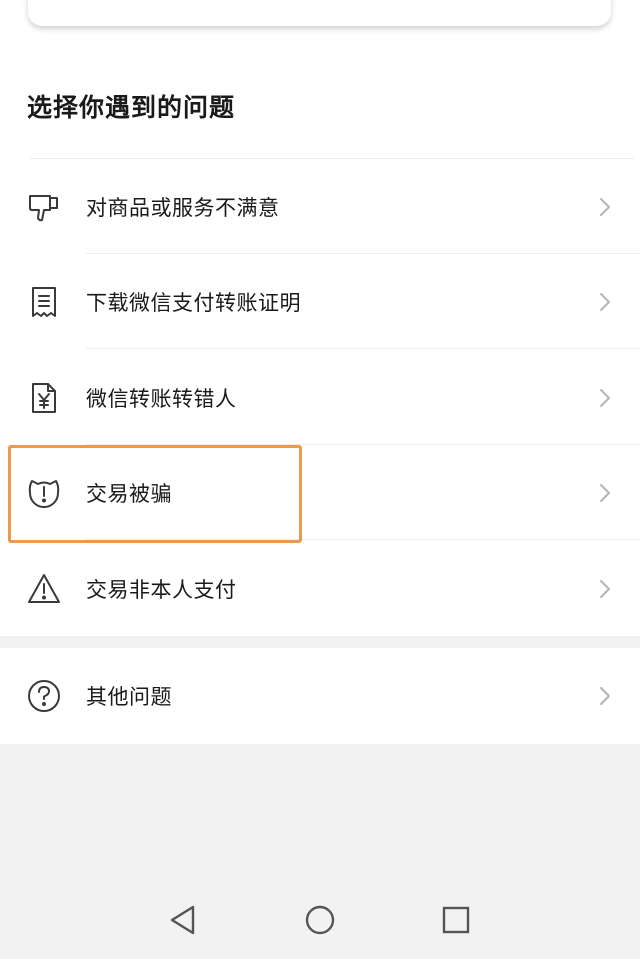 This screenshot has width=640, height=959. What do you see at coordinates (161, 589) in the screenshot?
I see `problem-item-label: 交易非本人支付` at bounding box center [161, 589].